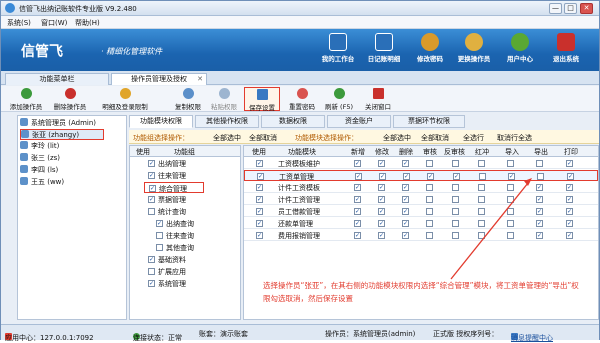  Describe the element at coordinates (57, 79) in the screenshot. I see `tab-function-menu: 功能菜单栏` at that location.